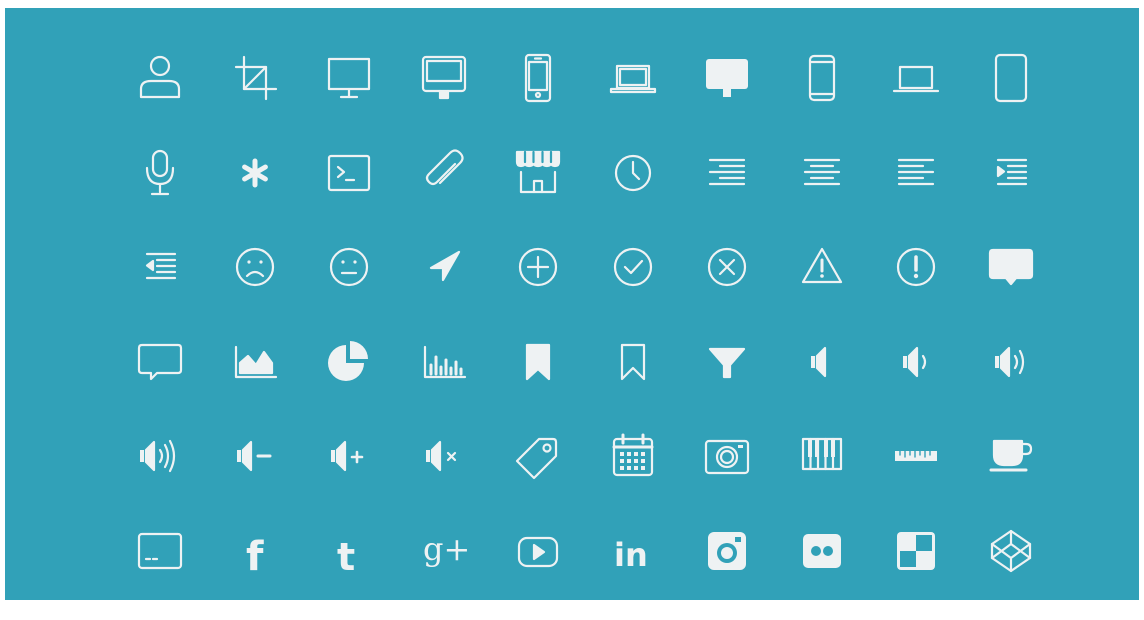 The image size is (1144, 620). What do you see at coordinates (916, 551) in the screenshot?
I see `delicious-icon` at bounding box center [916, 551].